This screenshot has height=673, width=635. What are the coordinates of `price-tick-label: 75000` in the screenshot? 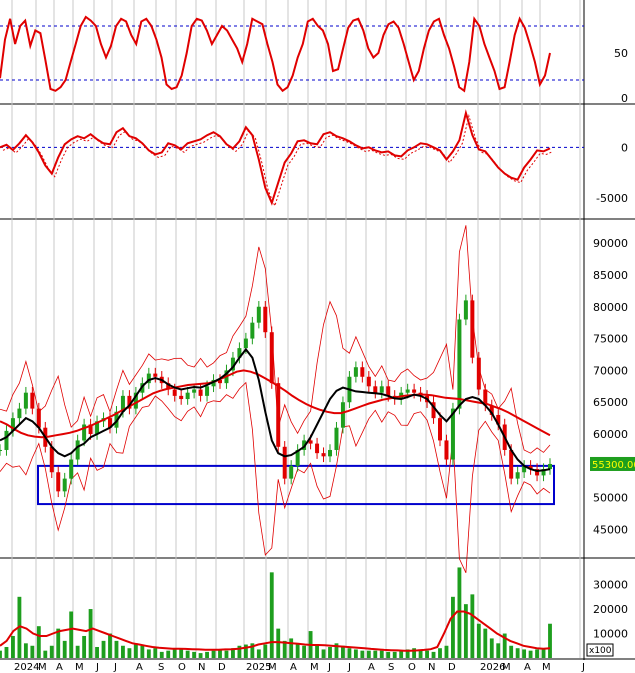 It's located at (610, 339).